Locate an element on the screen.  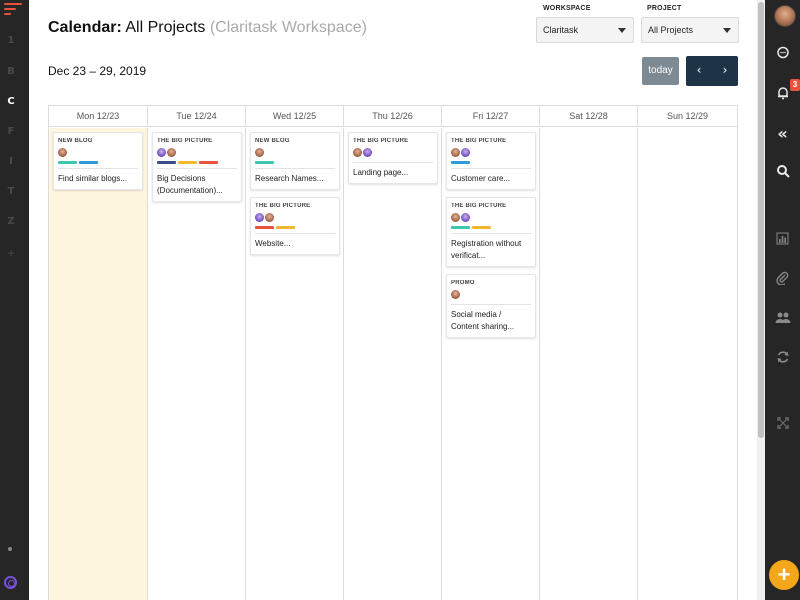
add-workspace-button: + is located at coordinates (11, 253).